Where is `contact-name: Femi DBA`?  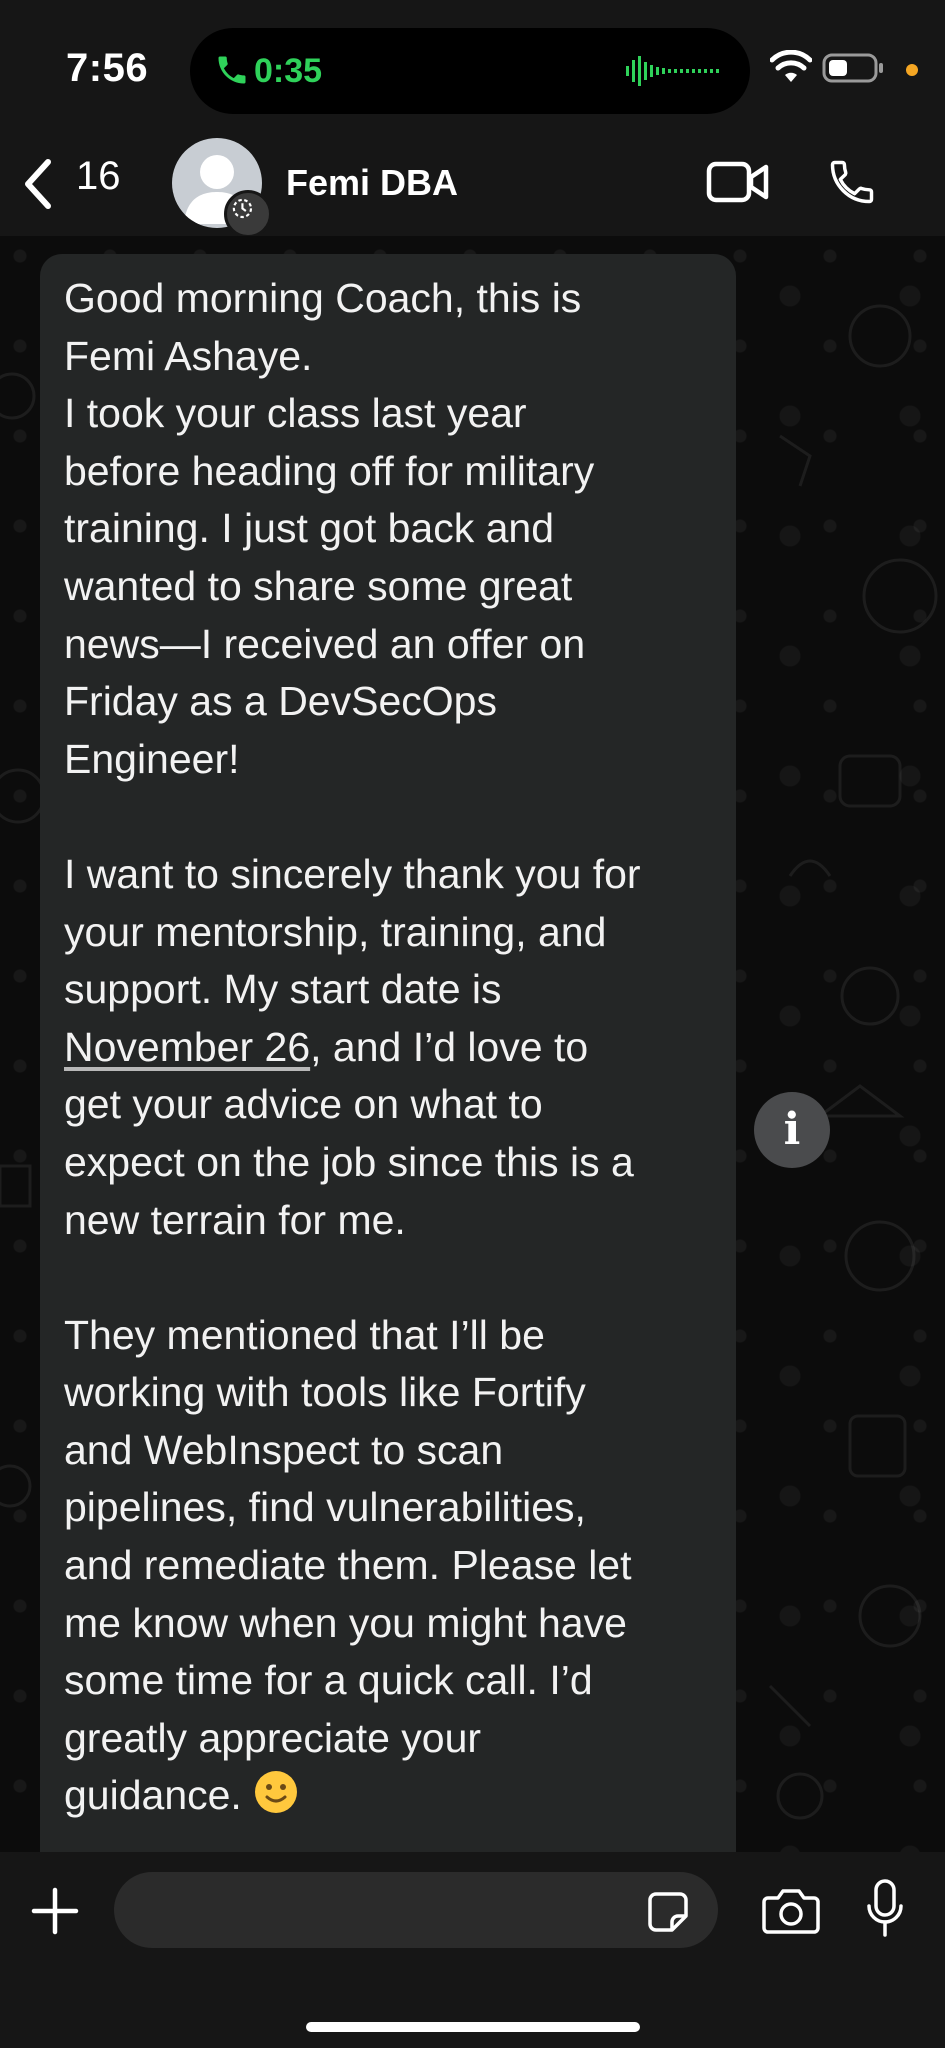 contact-name: Femi DBA is located at coordinates (372, 183).